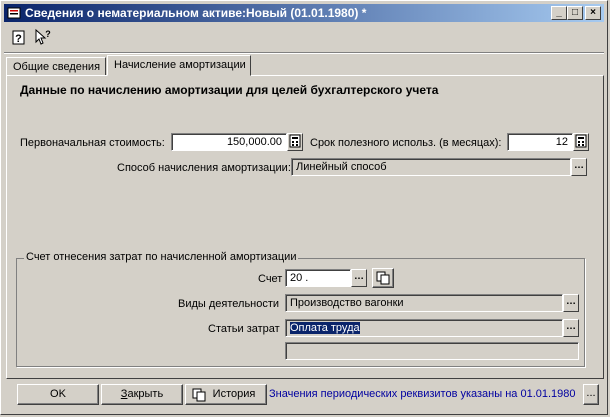 This screenshot has width=610, height=417. Describe the element at coordinates (229, 304) in the screenshot. I see `activity-label: Виды деятельности` at that location.